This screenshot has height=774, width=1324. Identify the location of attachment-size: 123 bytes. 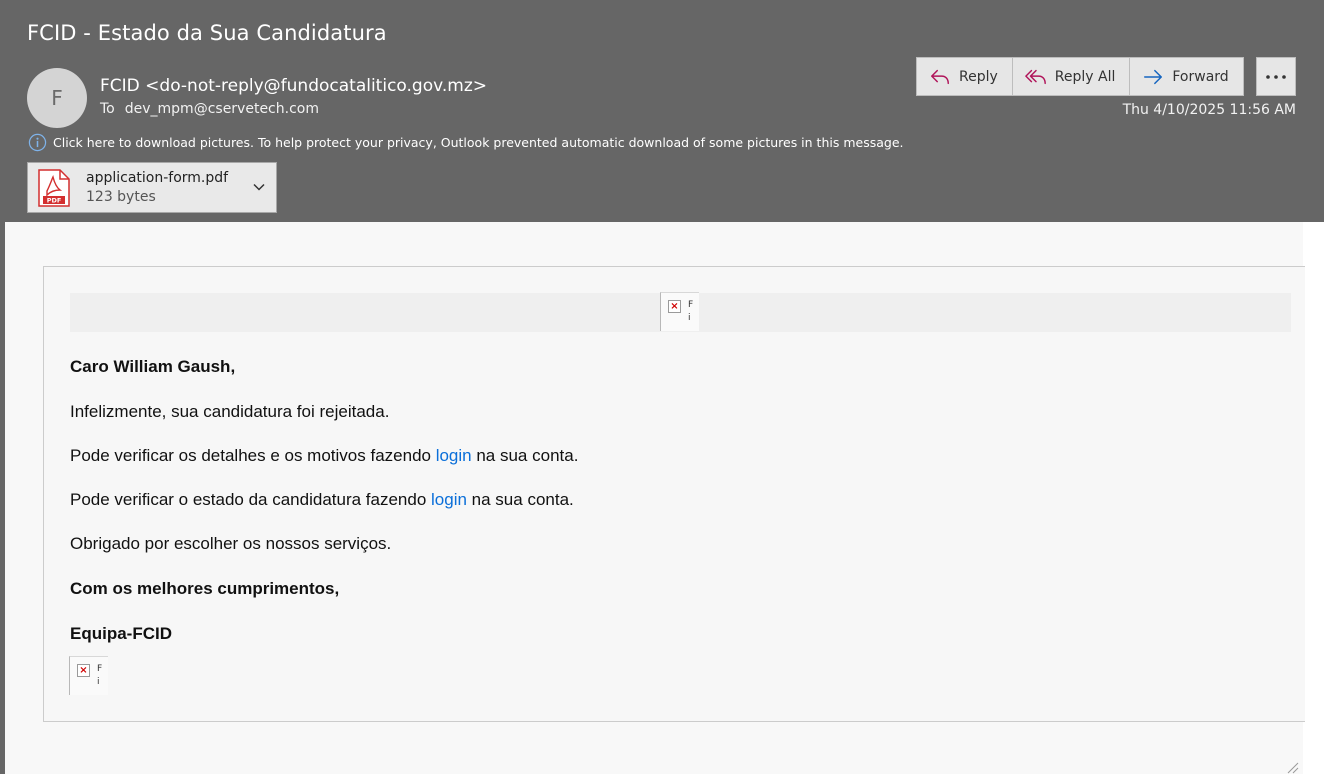
(121, 196).